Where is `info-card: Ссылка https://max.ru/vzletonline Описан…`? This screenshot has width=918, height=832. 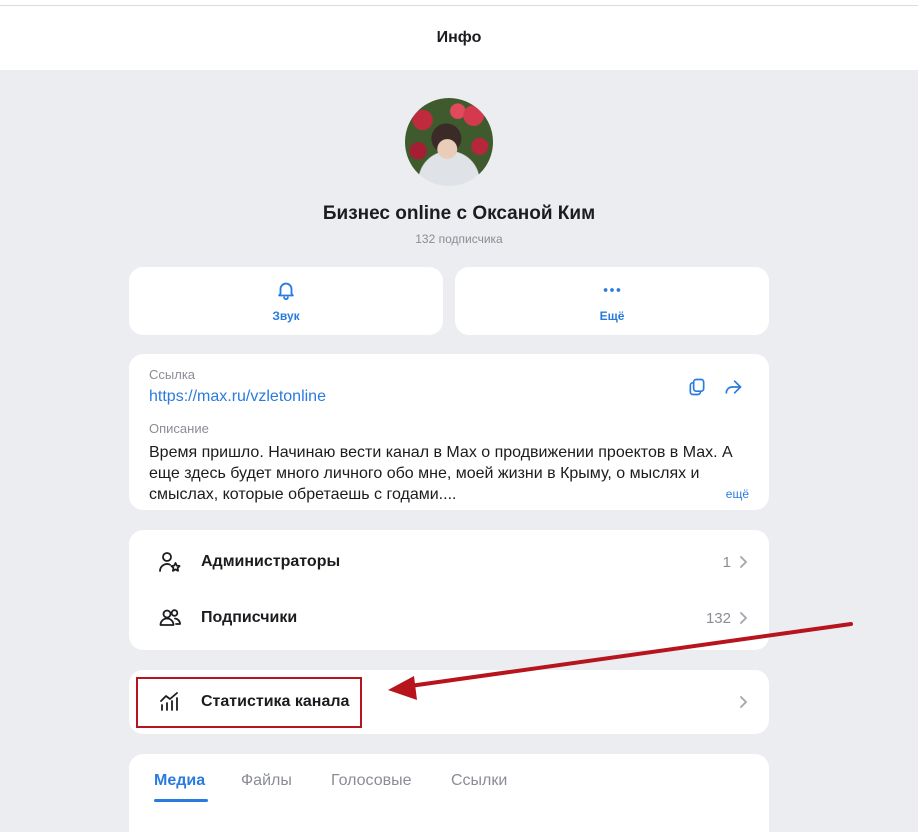 info-card: Ссылка https://max.ru/vzletonline Описан… is located at coordinates (449, 432).